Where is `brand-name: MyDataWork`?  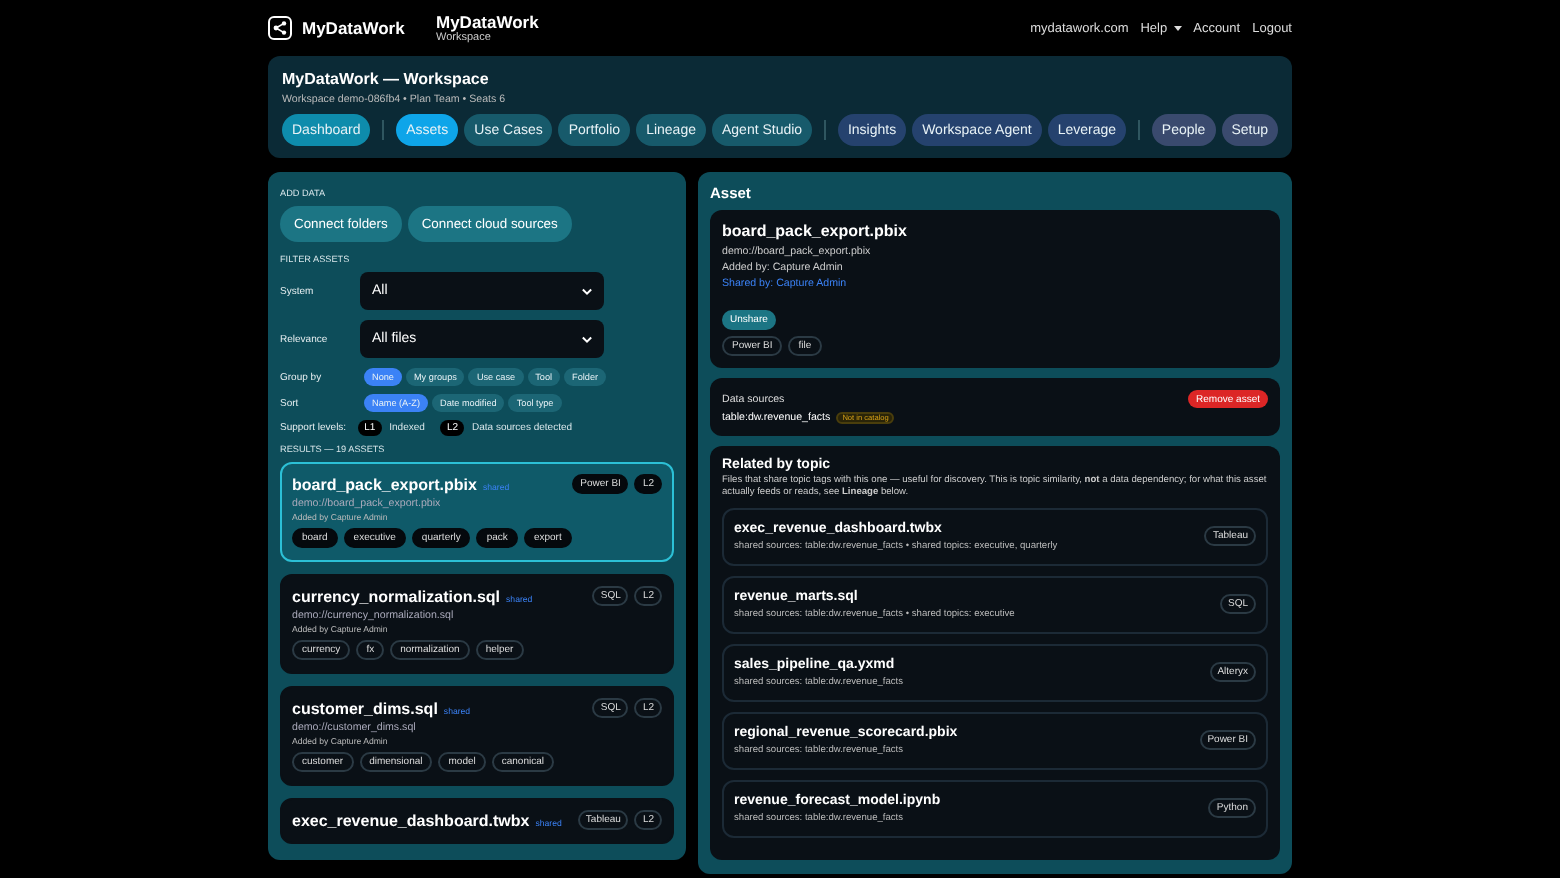
brand-name: MyDataWork is located at coordinates (353, 28).